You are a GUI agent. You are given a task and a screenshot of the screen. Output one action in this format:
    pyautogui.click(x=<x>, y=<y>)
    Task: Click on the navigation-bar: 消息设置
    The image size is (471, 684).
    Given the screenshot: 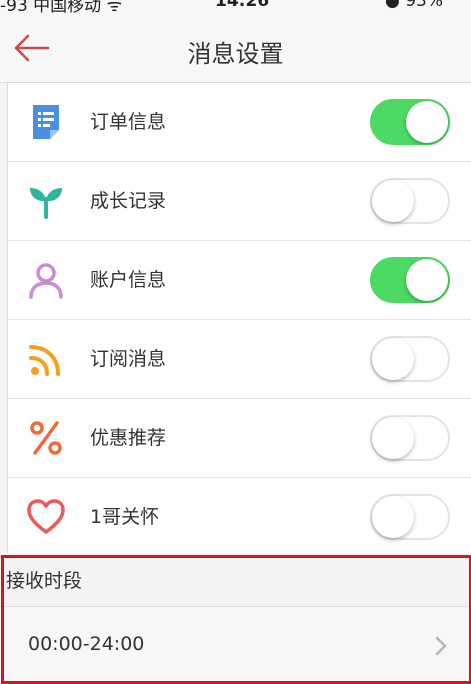 What is the action you would take?
    pyautogui.click(x=235, y=48)
    